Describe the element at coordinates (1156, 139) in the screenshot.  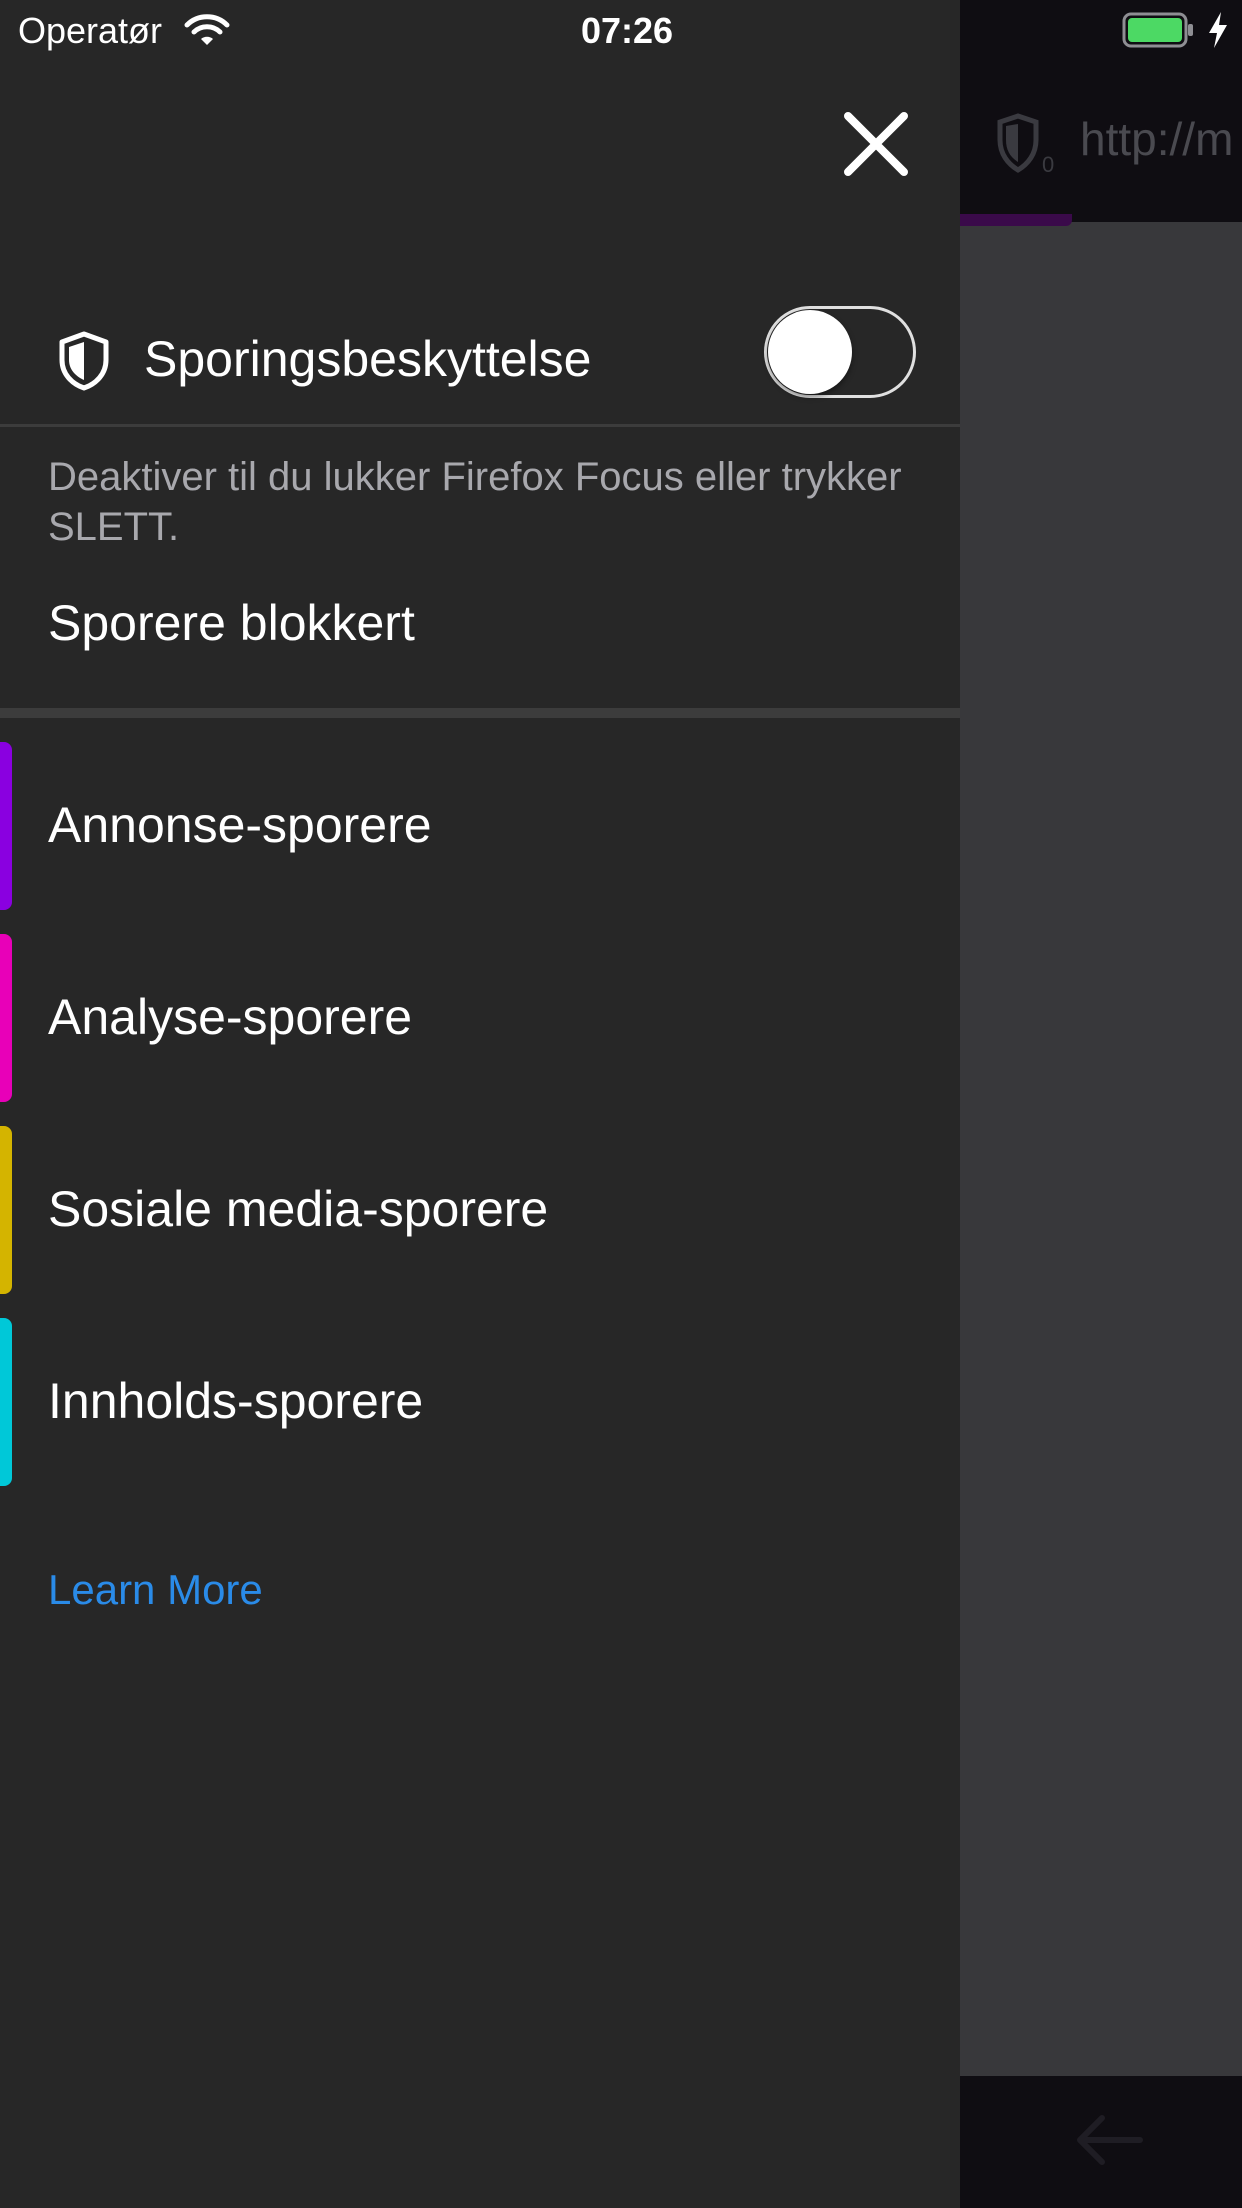
I see `url-text: http://m` at that location.